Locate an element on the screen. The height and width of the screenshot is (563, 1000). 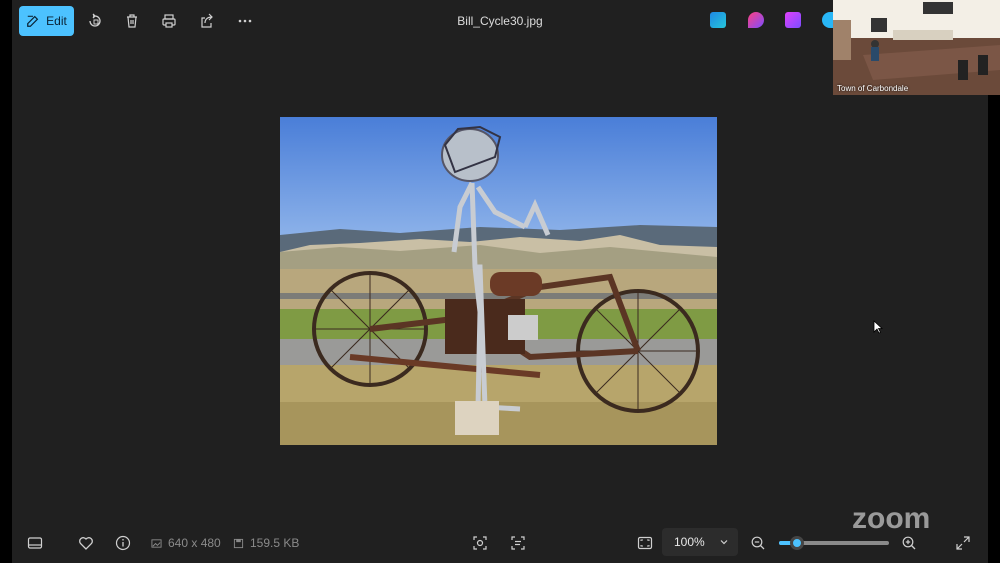
favorite-button is located at coordinates (86, 543).